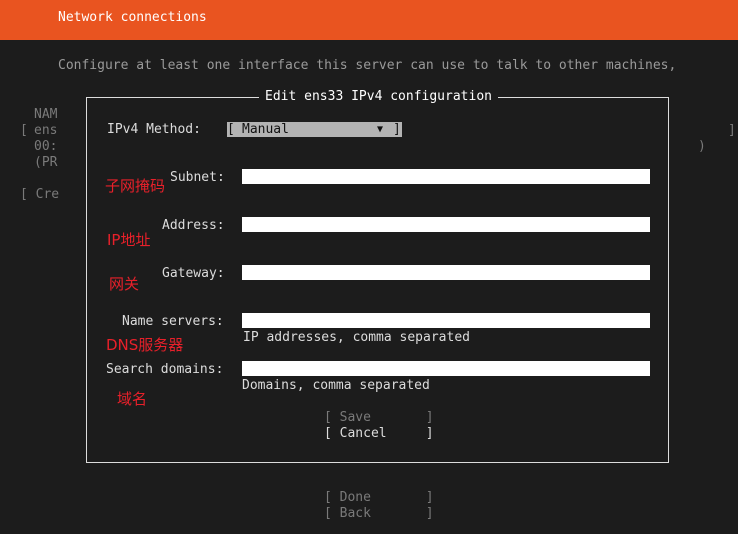 The width and height of the screenshot is (738, 534). Describe the element at coordinates (379, 498) in the screenshot. I see `done-button: [ Done ]` at that location.